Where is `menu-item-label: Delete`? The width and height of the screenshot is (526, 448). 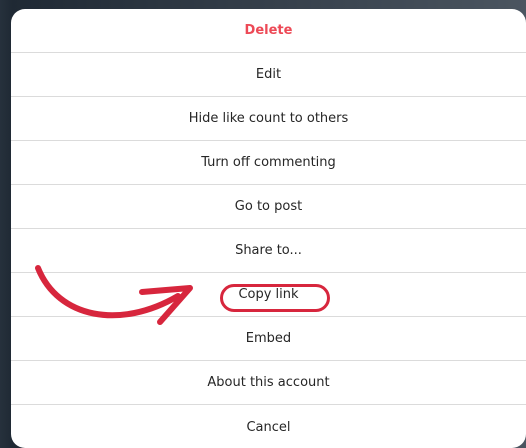 menu-item-label: Delete is located at coordinates (268, 30).